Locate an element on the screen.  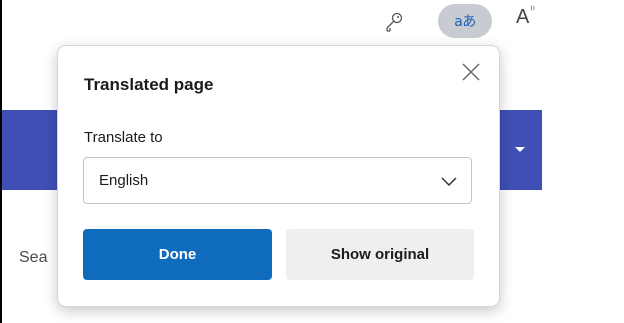
key-icon is located at coordinates (394, 22).